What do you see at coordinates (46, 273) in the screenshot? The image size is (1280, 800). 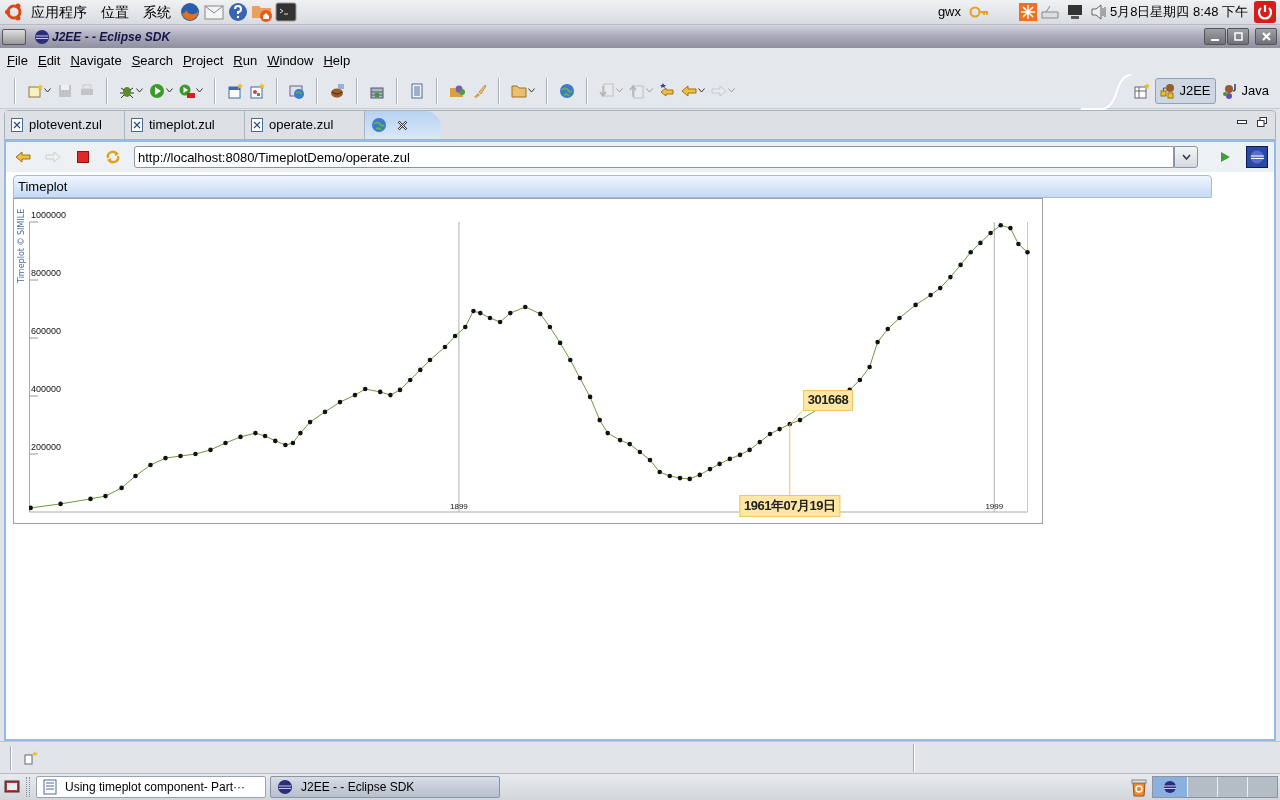 I see `y-tick-label: 800000` at bounding box center [46, 273].